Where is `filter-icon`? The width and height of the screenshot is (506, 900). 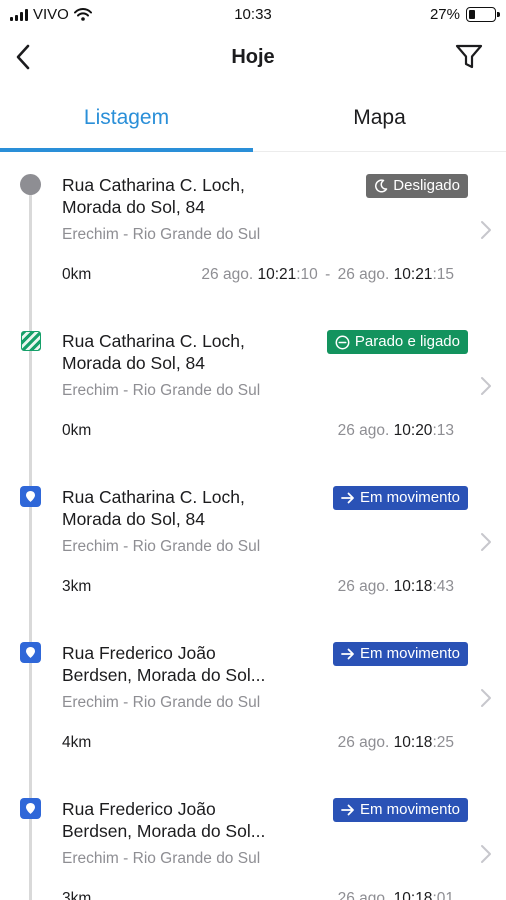 filter-icon is located at coordinates (469, 56).